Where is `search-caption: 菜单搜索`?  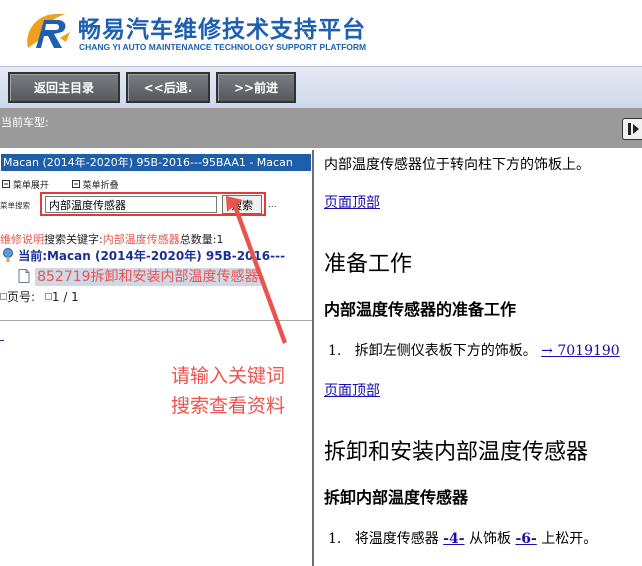
search-caption: 菜单搜索 is located at coordinates (15, 205).